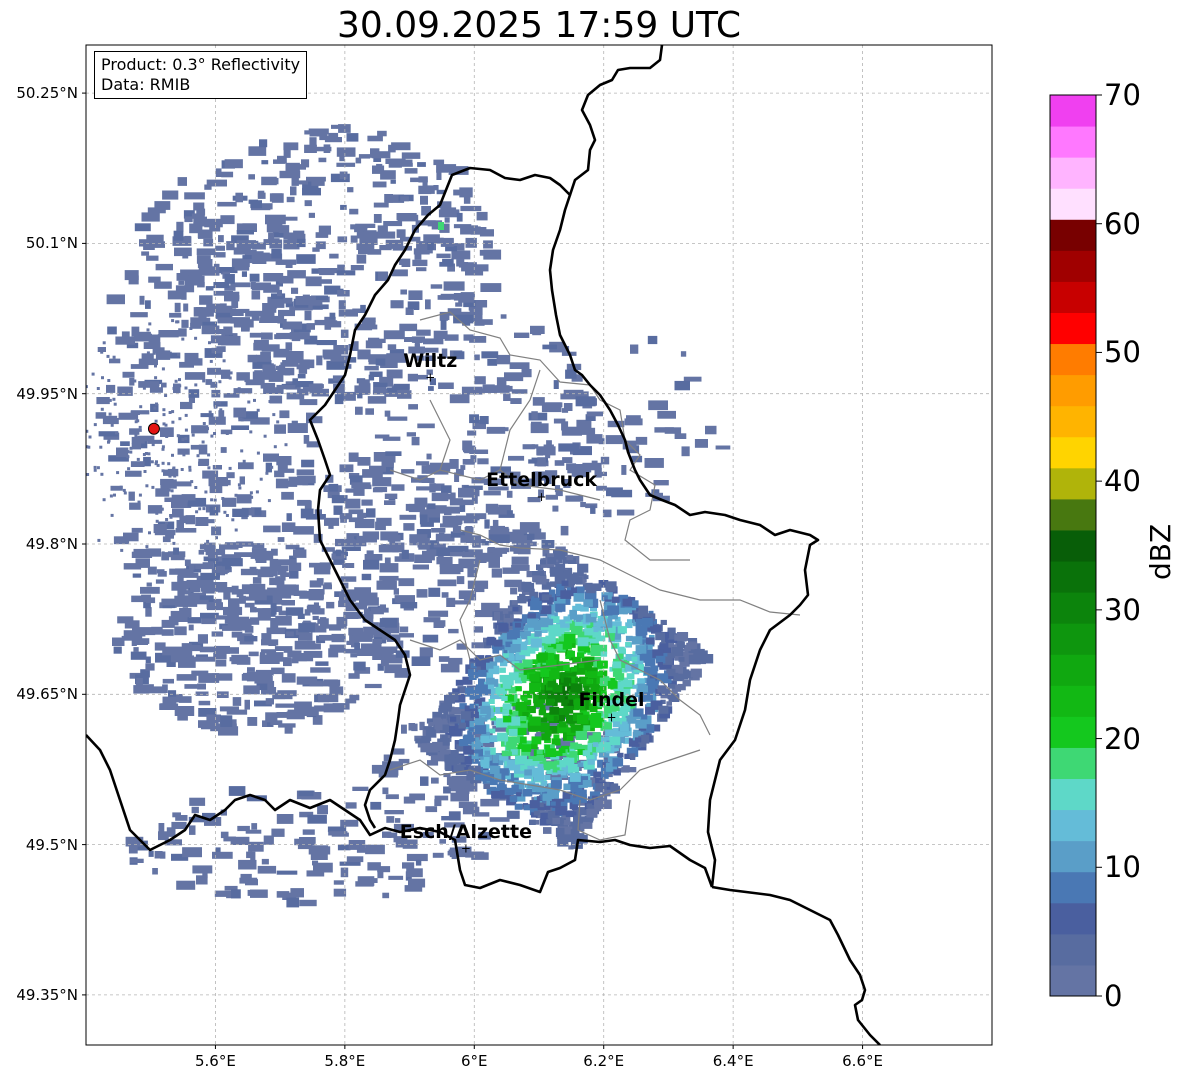 This screenshot has width=1184, height=1081. Describe the element at coordinates (1160, 551) in the screenshot. I see `colorbar-label: dBZ` at that location.